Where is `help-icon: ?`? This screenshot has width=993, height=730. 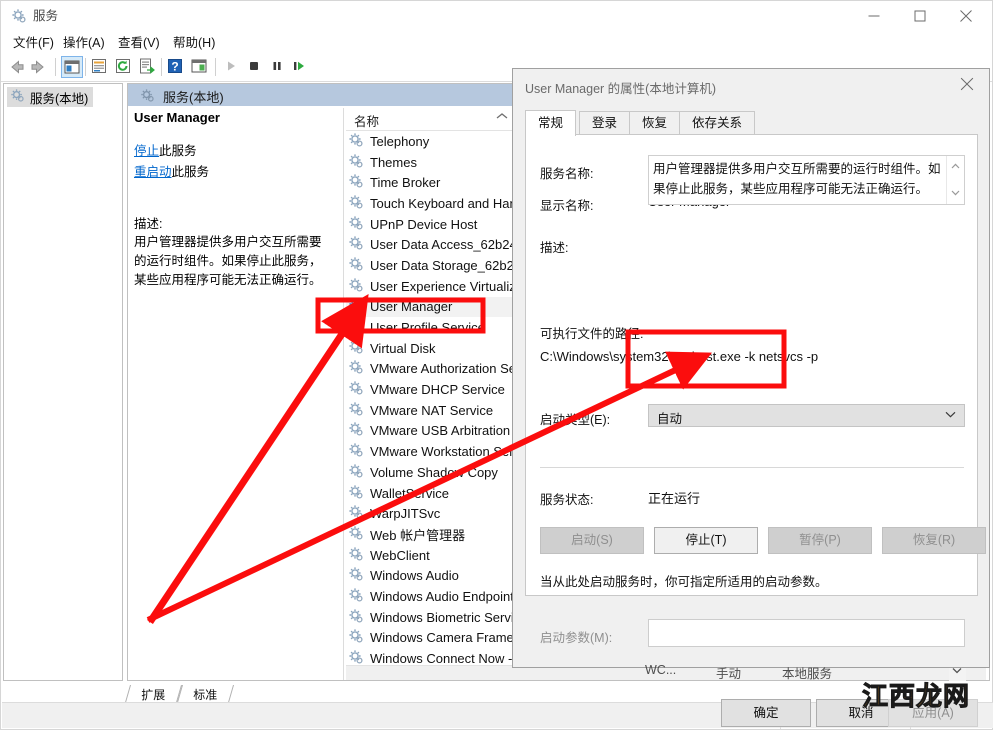
help-icon: ? is located at coordinates (176, 67).